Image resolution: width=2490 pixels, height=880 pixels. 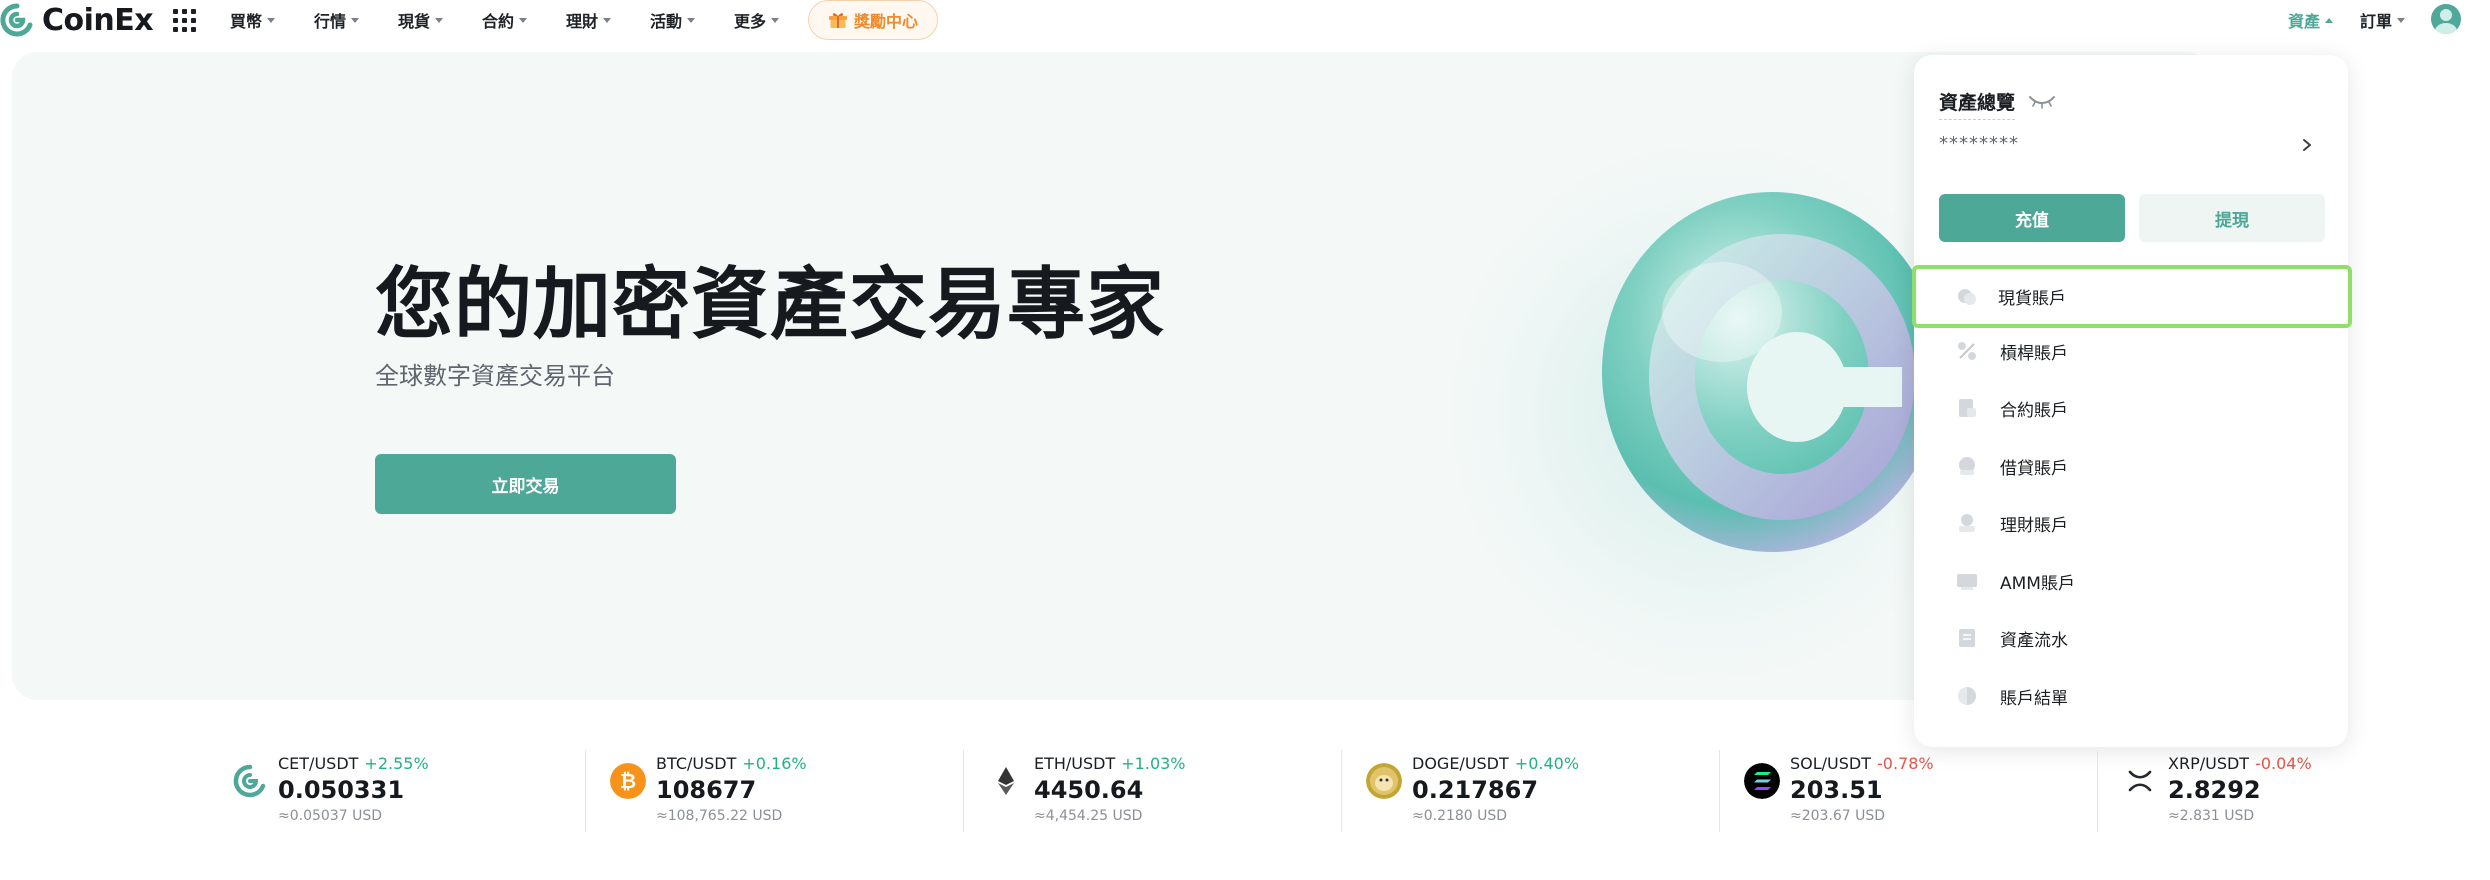 What do you see at coordinates (2307, 145) in the screenshot?
I see `chevron-right-icon` at bounding box center [2307, 145].